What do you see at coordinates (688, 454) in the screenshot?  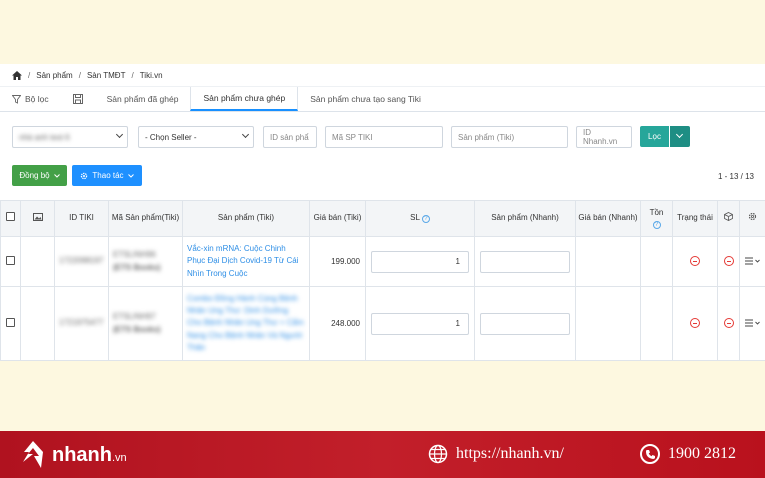 I see `hotline: 1900 2812` at bounding box center [688, 454].